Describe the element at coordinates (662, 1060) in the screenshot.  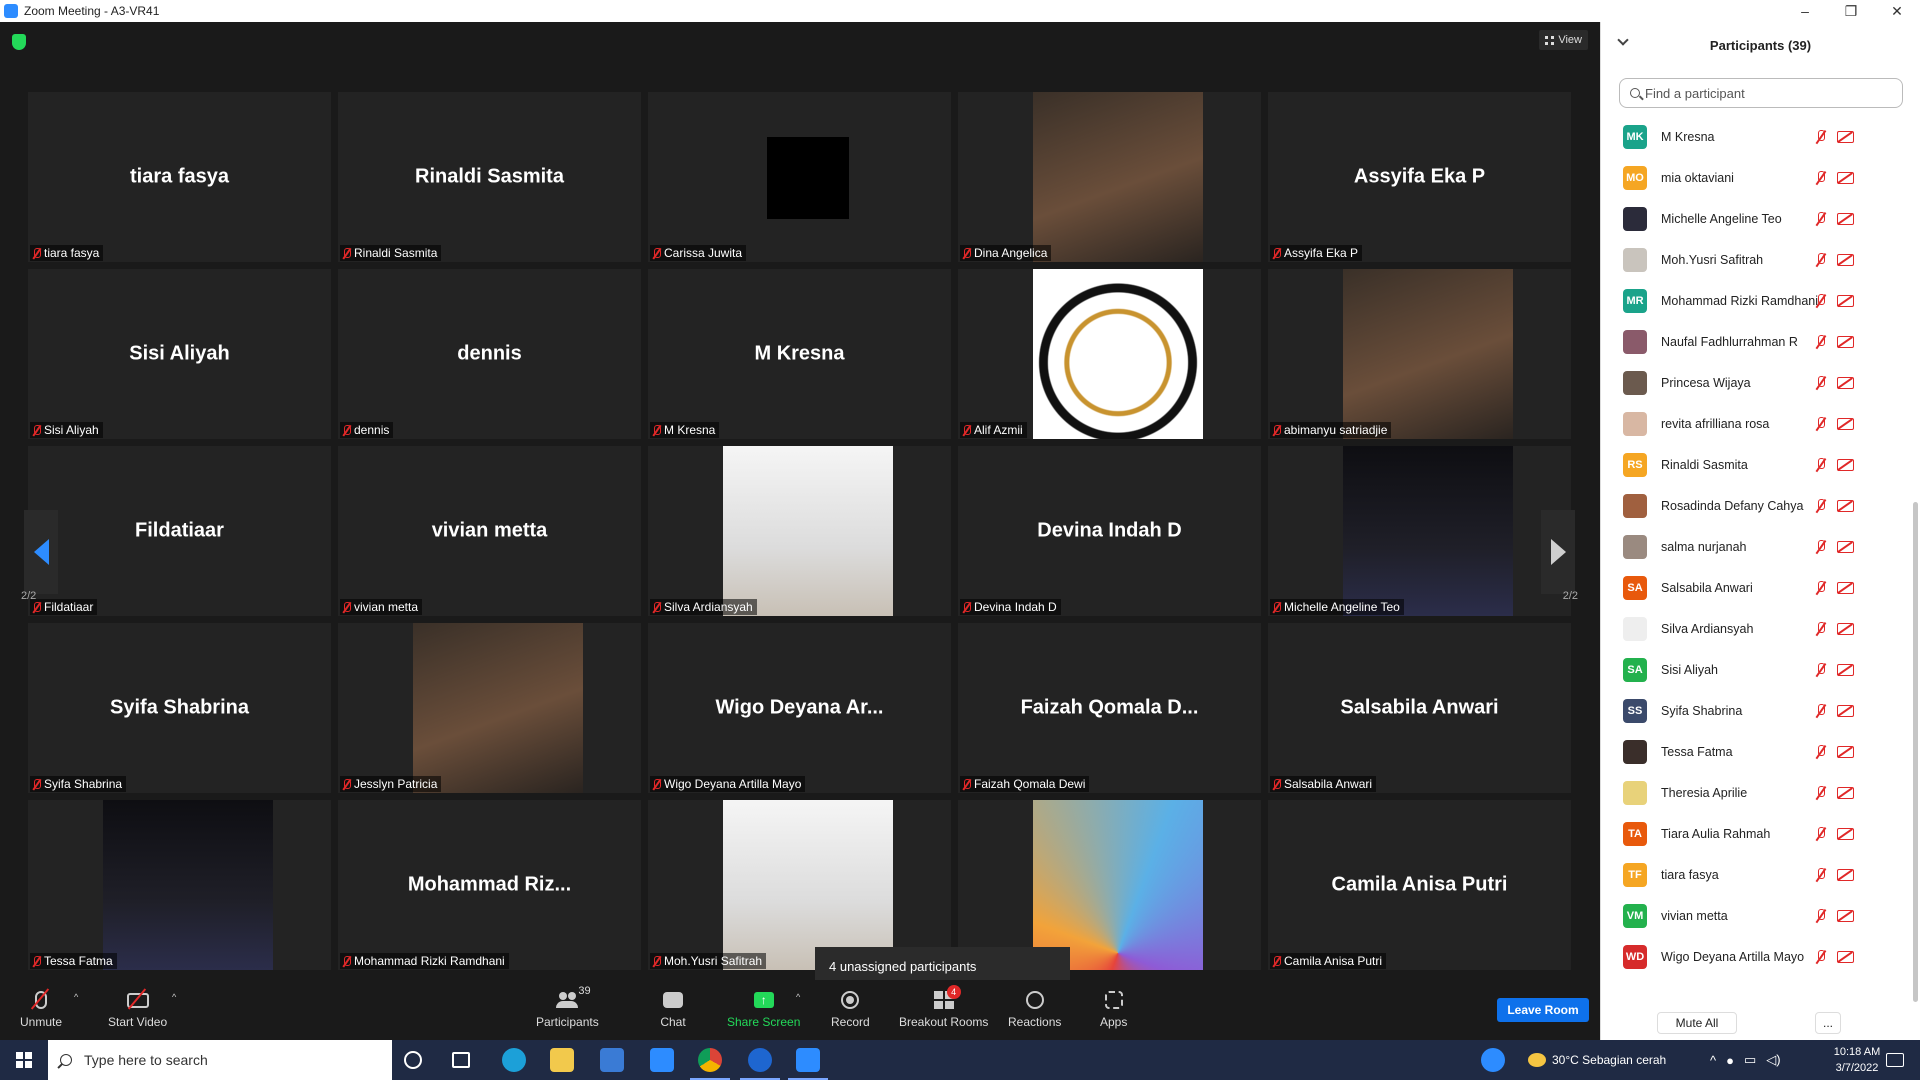
I see `mail-icon` at that location.